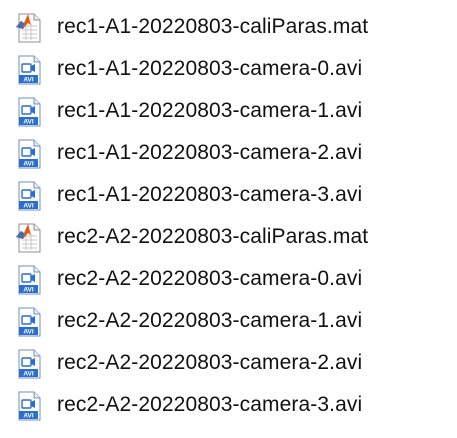 Image resolution: width=457 pixels, height=438 pixels. I want to click on file-name: rec1-A1-20220803-camera-3.avi, so click(210, 194).